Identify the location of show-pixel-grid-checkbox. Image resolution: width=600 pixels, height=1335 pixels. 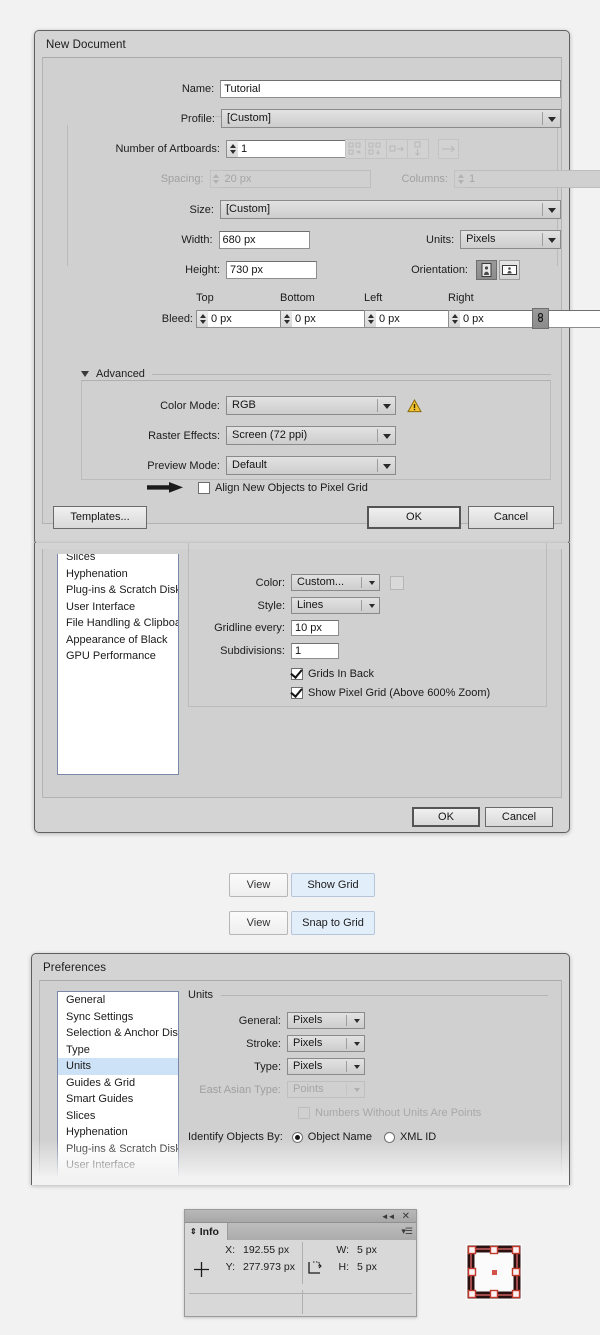
(297, 693).